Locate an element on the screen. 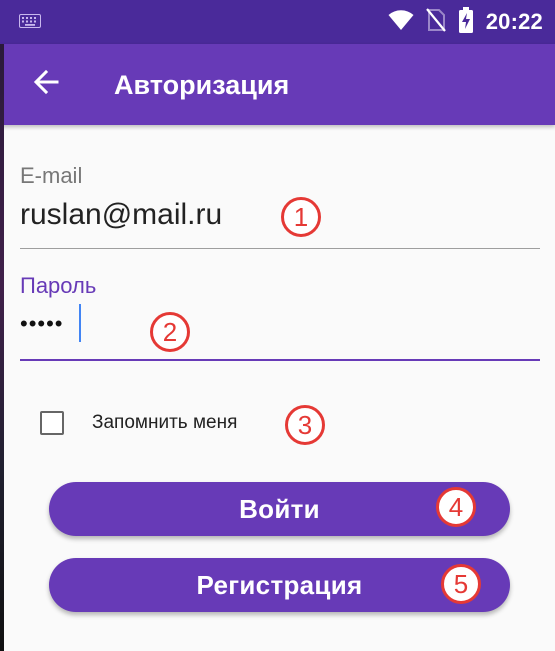 The width and height of the screenshot is (555, 651). annotation-marker-3: 3 is located at coordinates (305, 425).